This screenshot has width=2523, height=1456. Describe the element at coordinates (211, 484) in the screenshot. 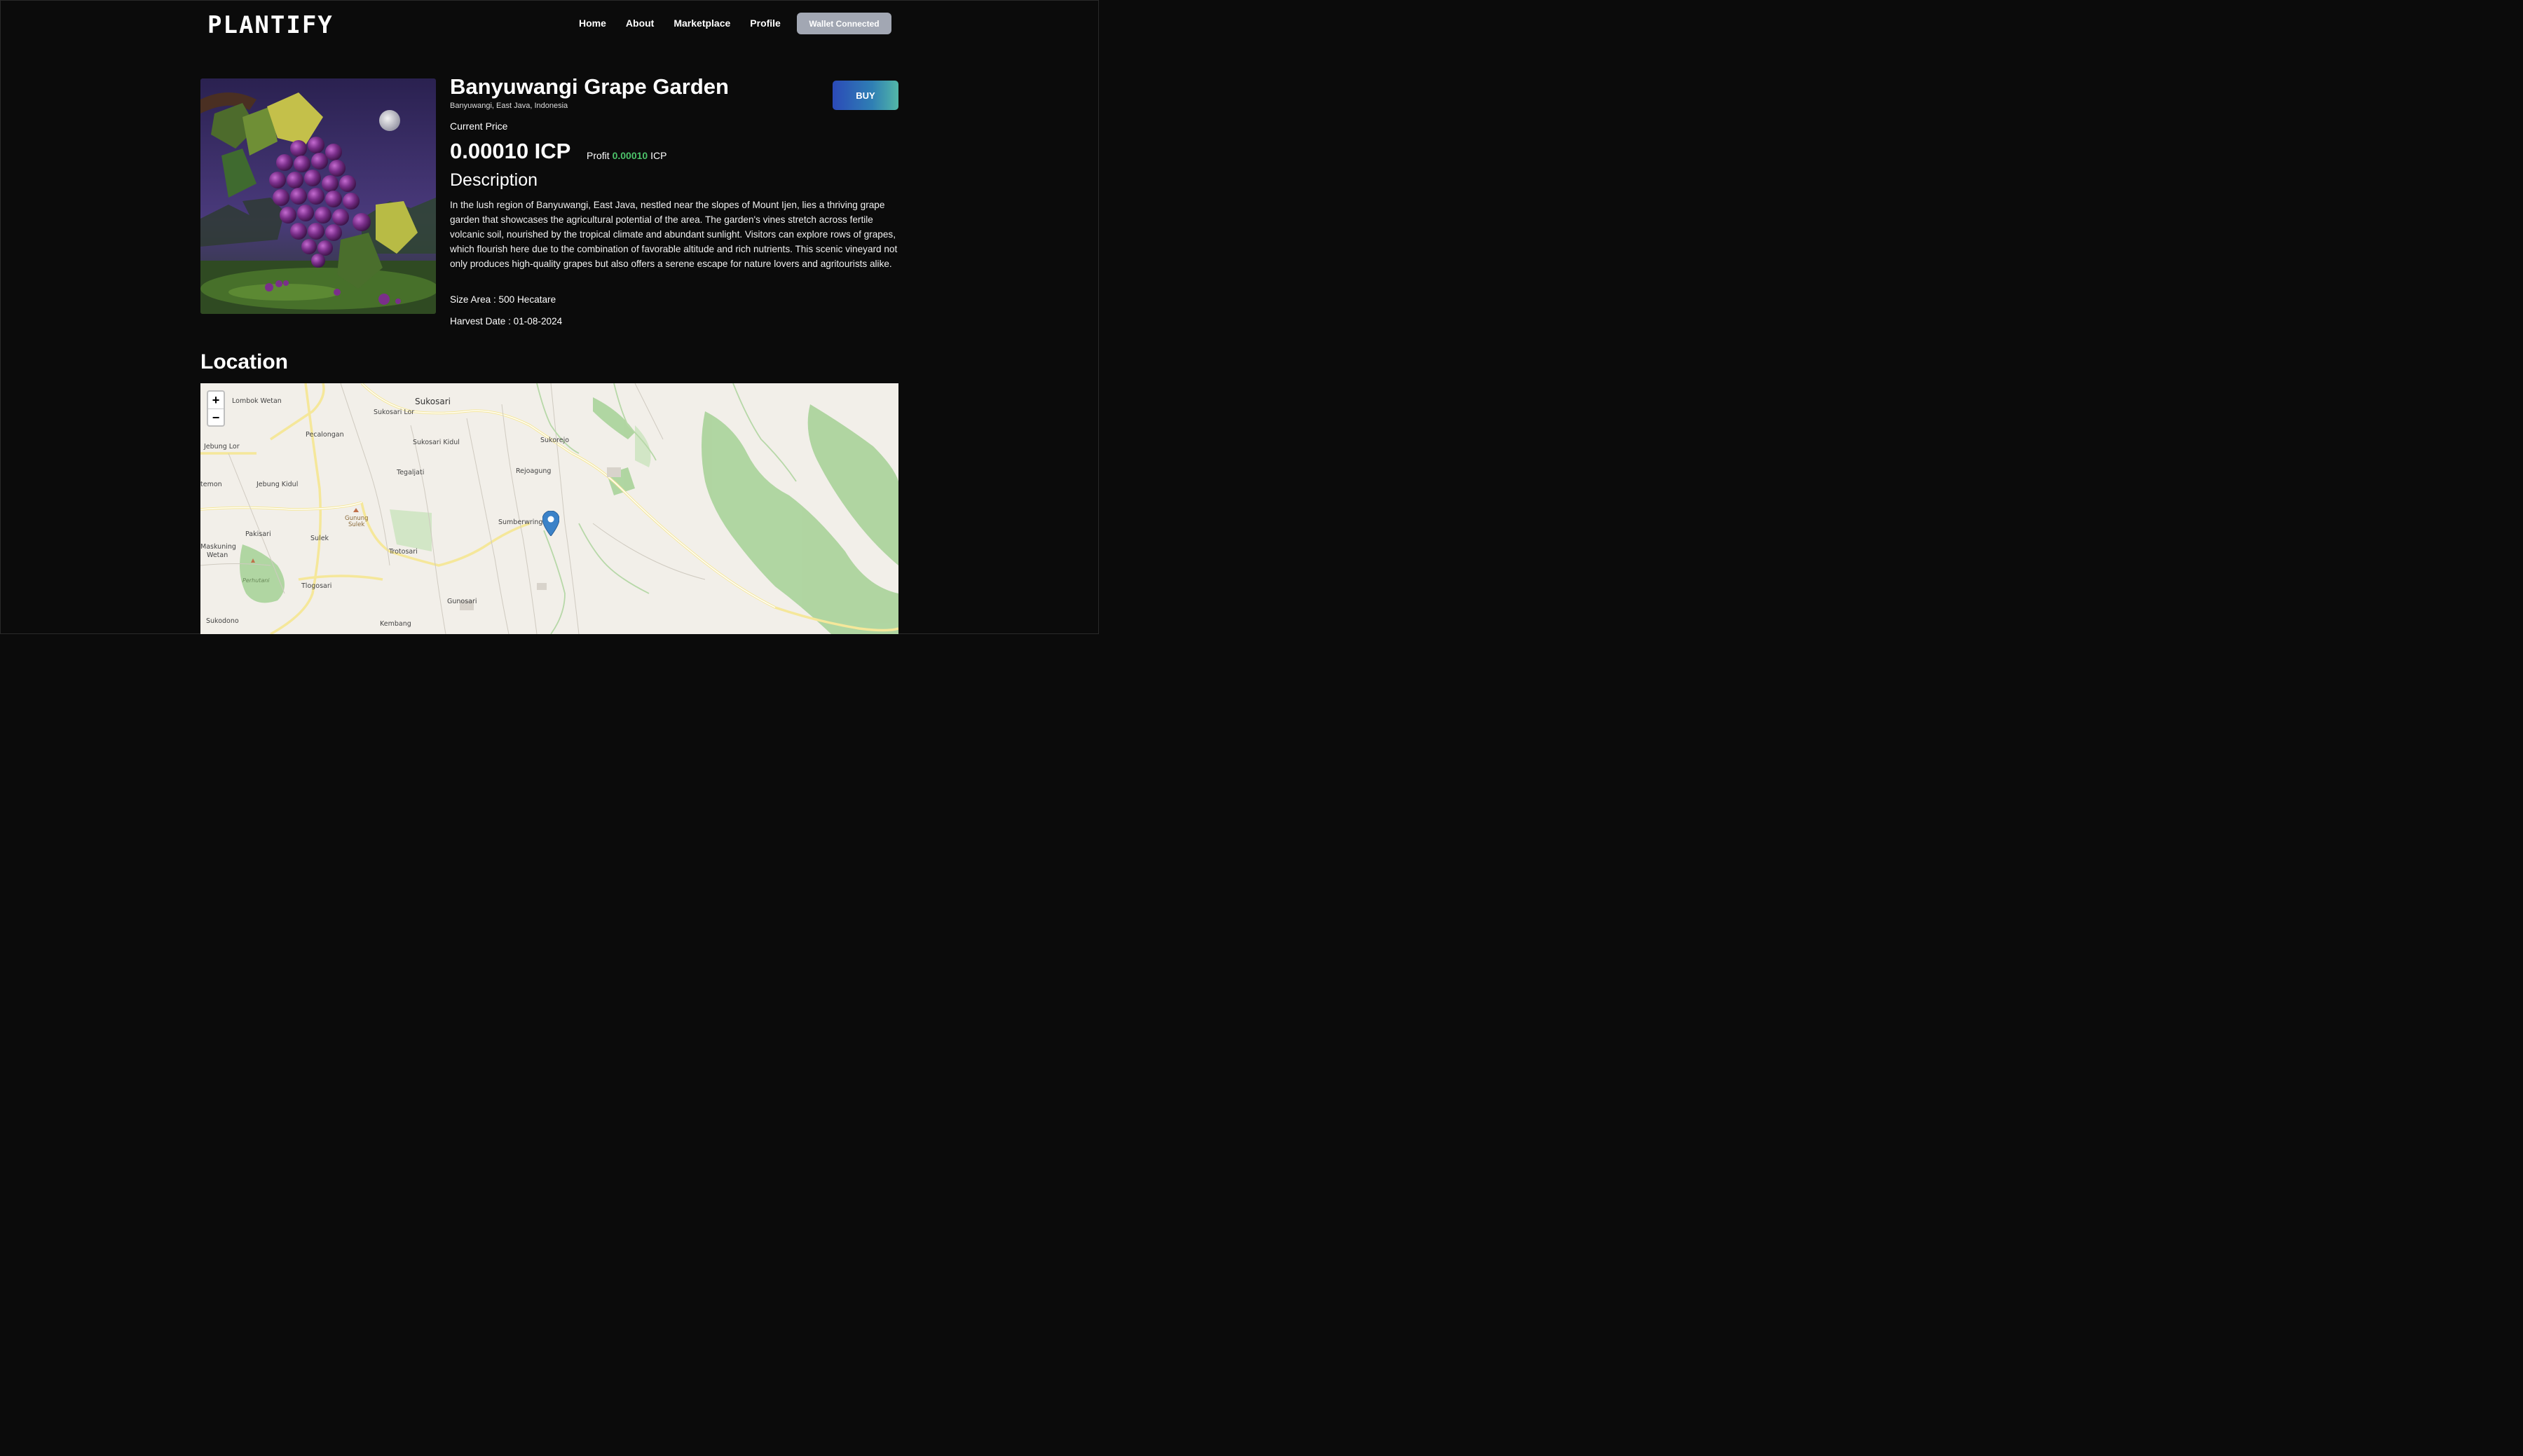

I see `map-label: temon` at that location.